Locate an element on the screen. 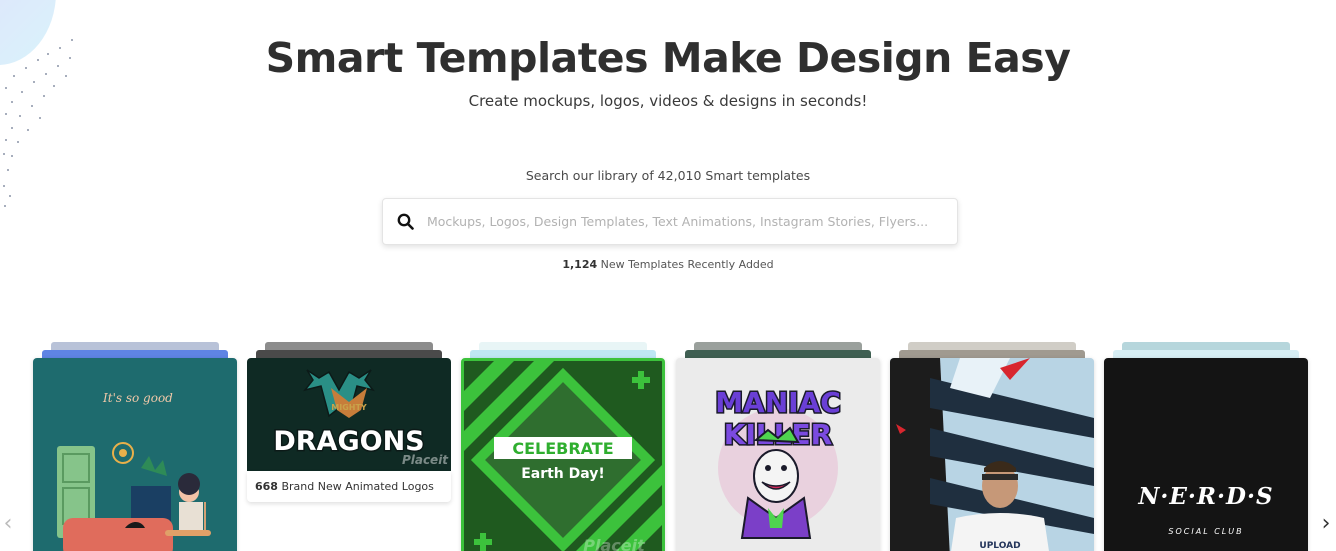 This screenshot has height=551, width=1336. new-templates-label: New Templates Recently Added is located at coordinates (687, 264).